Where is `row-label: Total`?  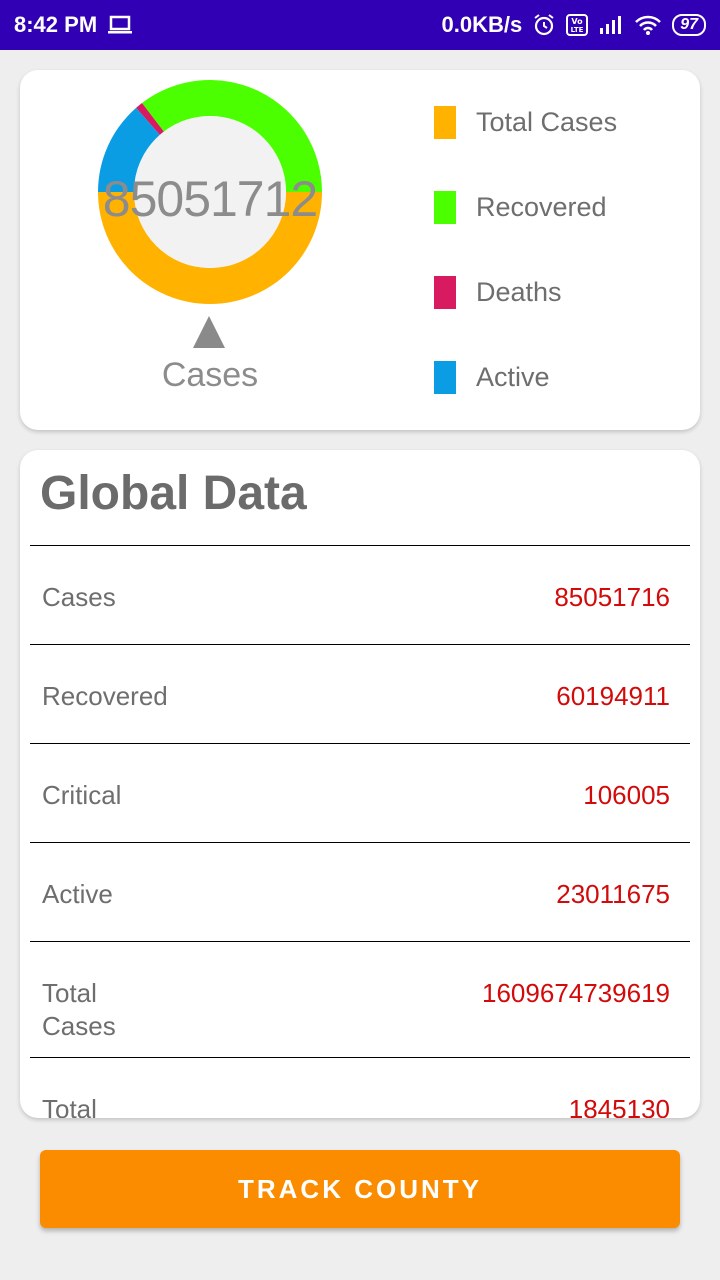
row-label: Total is located at coordinates (69, 1106).